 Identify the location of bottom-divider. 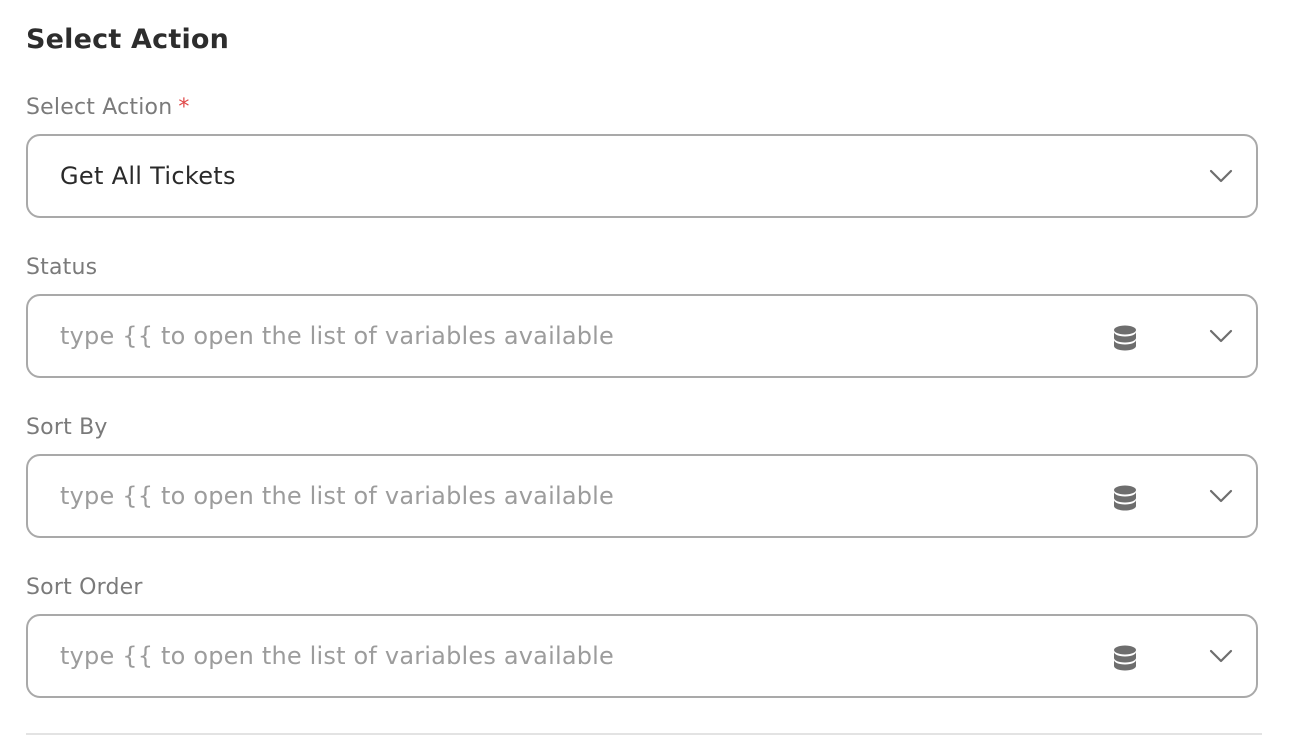
(644, 734).